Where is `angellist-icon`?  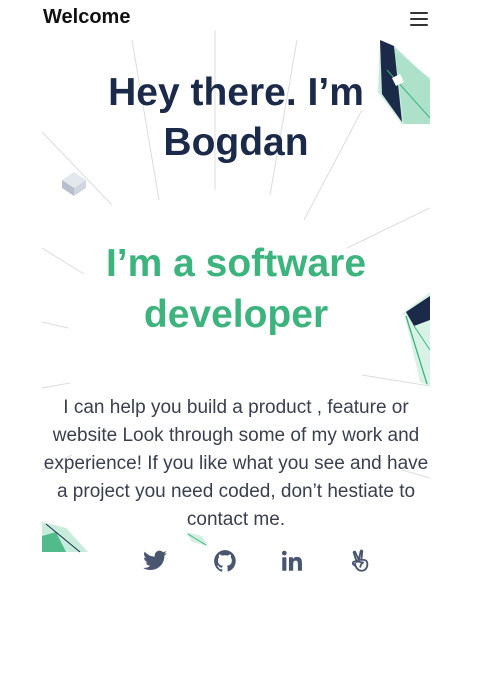
angellist-icon is located at coordinates (360, 560).